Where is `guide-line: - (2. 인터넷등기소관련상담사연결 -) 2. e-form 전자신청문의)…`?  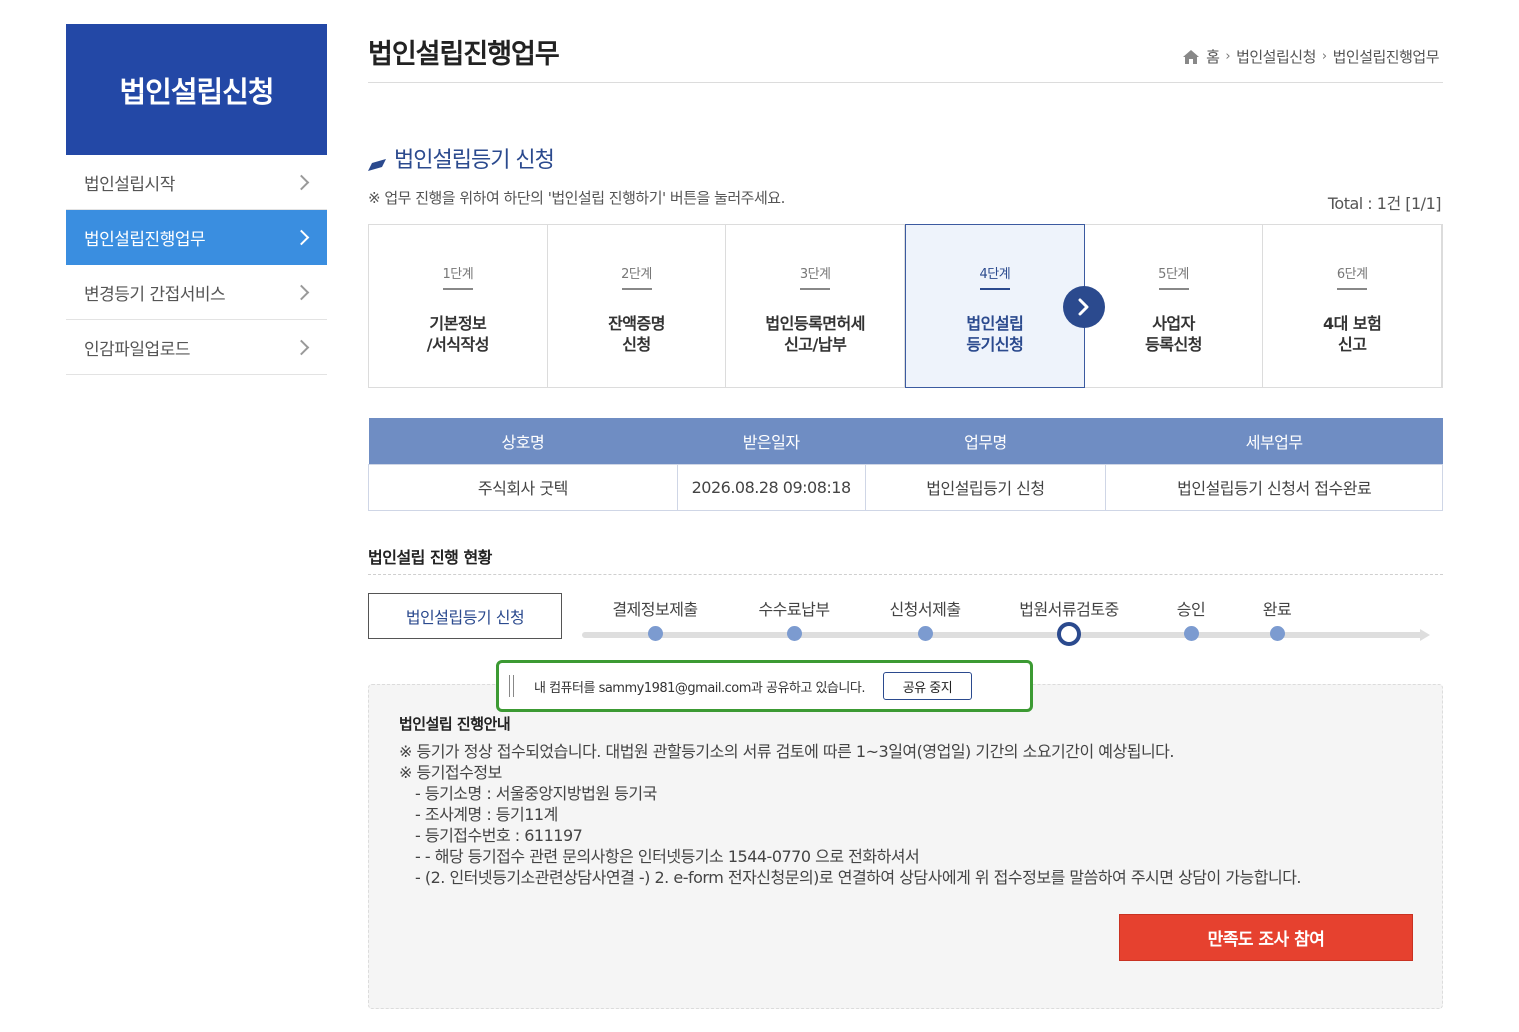 guide-line: - (2. 인터넷등기소관련상담사연결 -) 2. e-form 전자신청문의)… is located at coordinates (858, 877).